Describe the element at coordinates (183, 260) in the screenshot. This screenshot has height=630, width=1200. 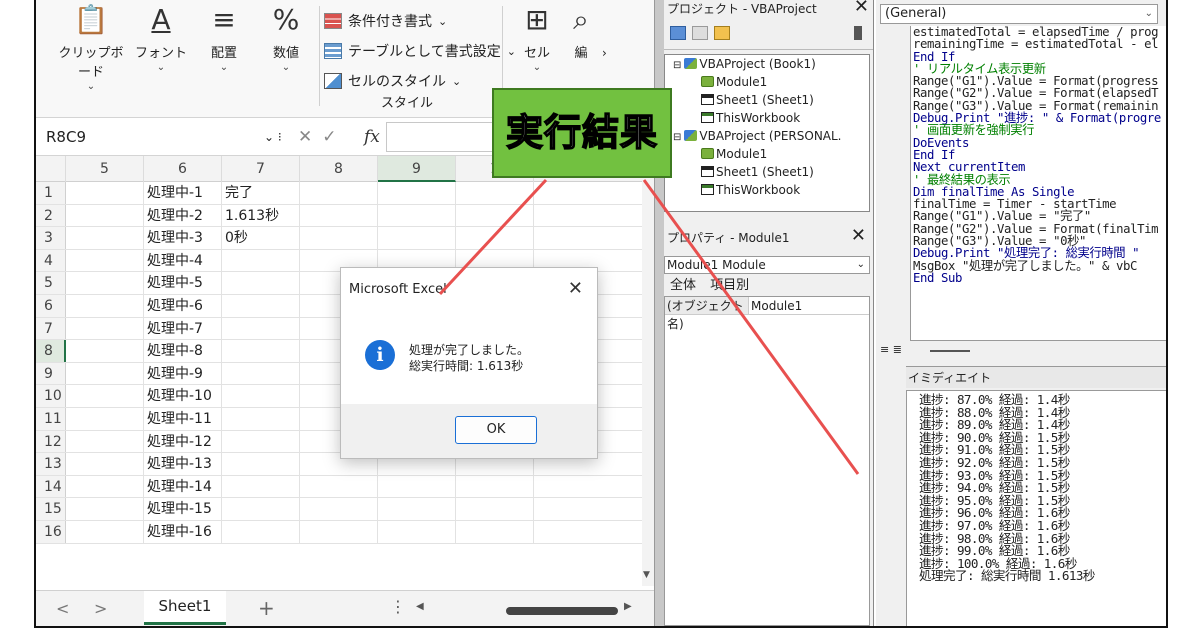
I see `cell-label: 処理中-4` at that location.